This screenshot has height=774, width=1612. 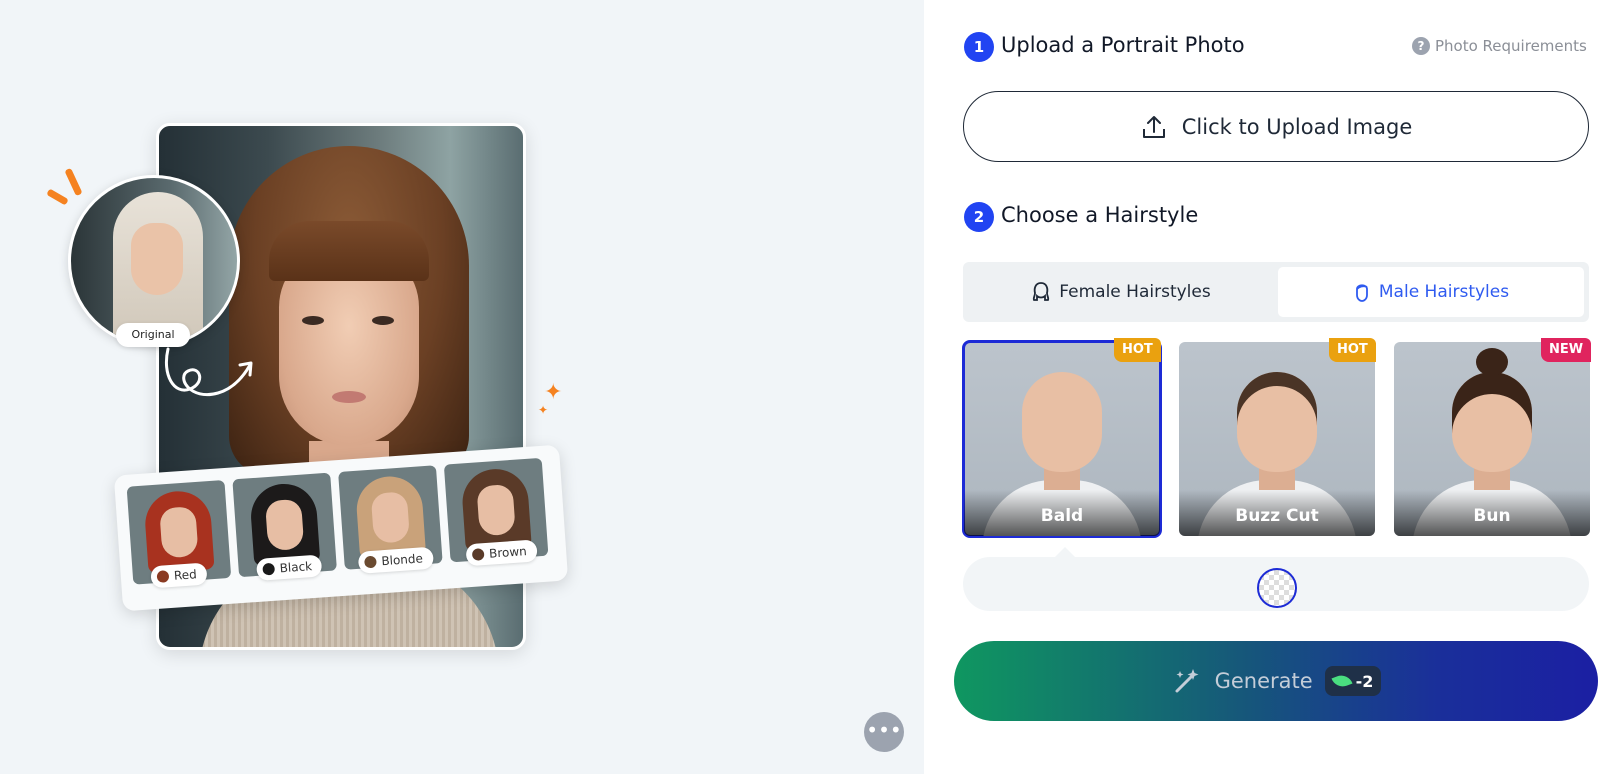 I want to click on hairstyle-name: Buzz Cut, so click(x=1277, y=516).